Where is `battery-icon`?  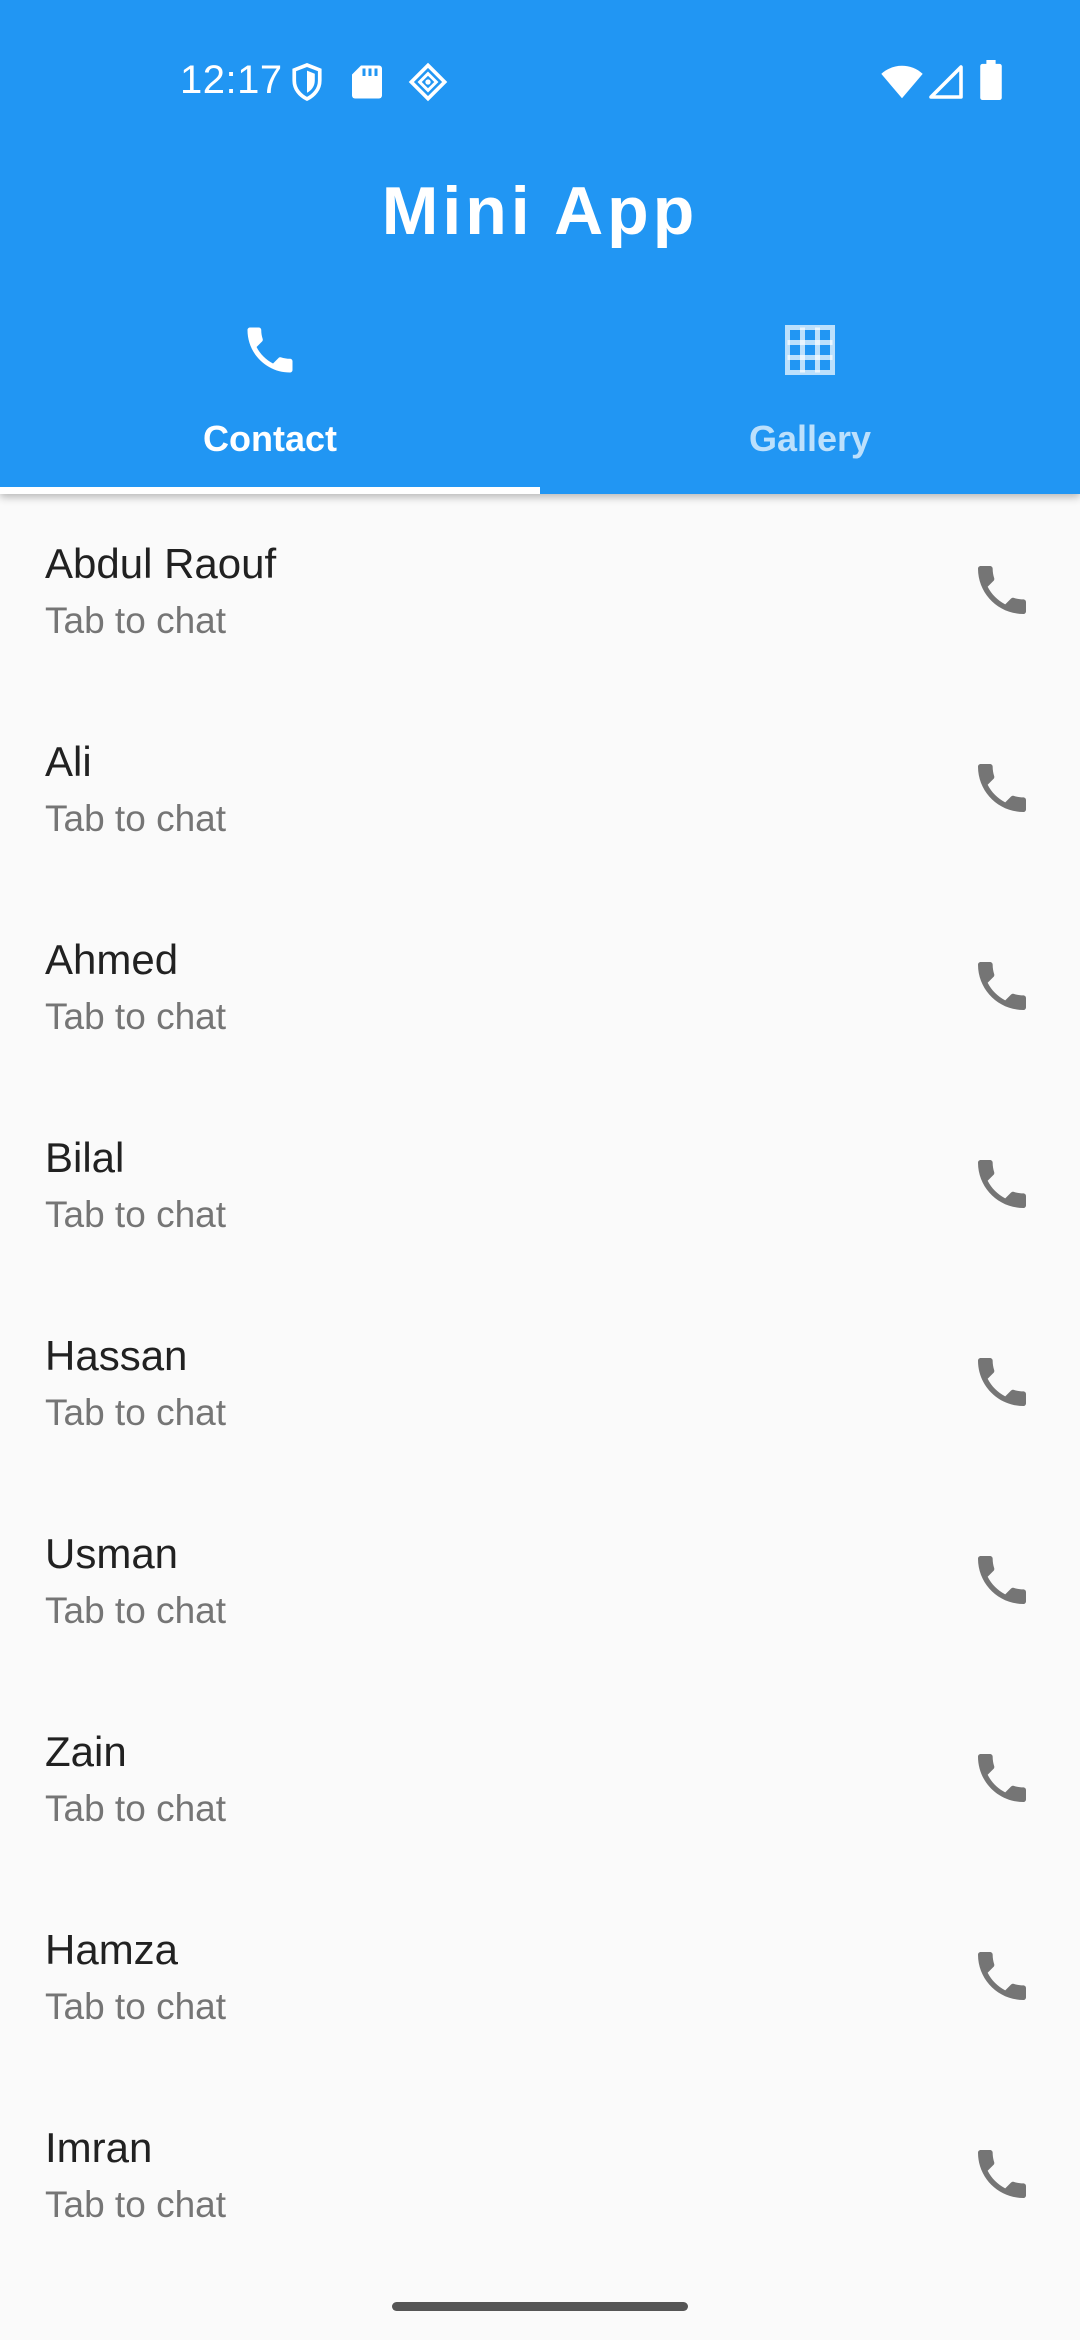 battery-icon is located at coordinates (991, 80).